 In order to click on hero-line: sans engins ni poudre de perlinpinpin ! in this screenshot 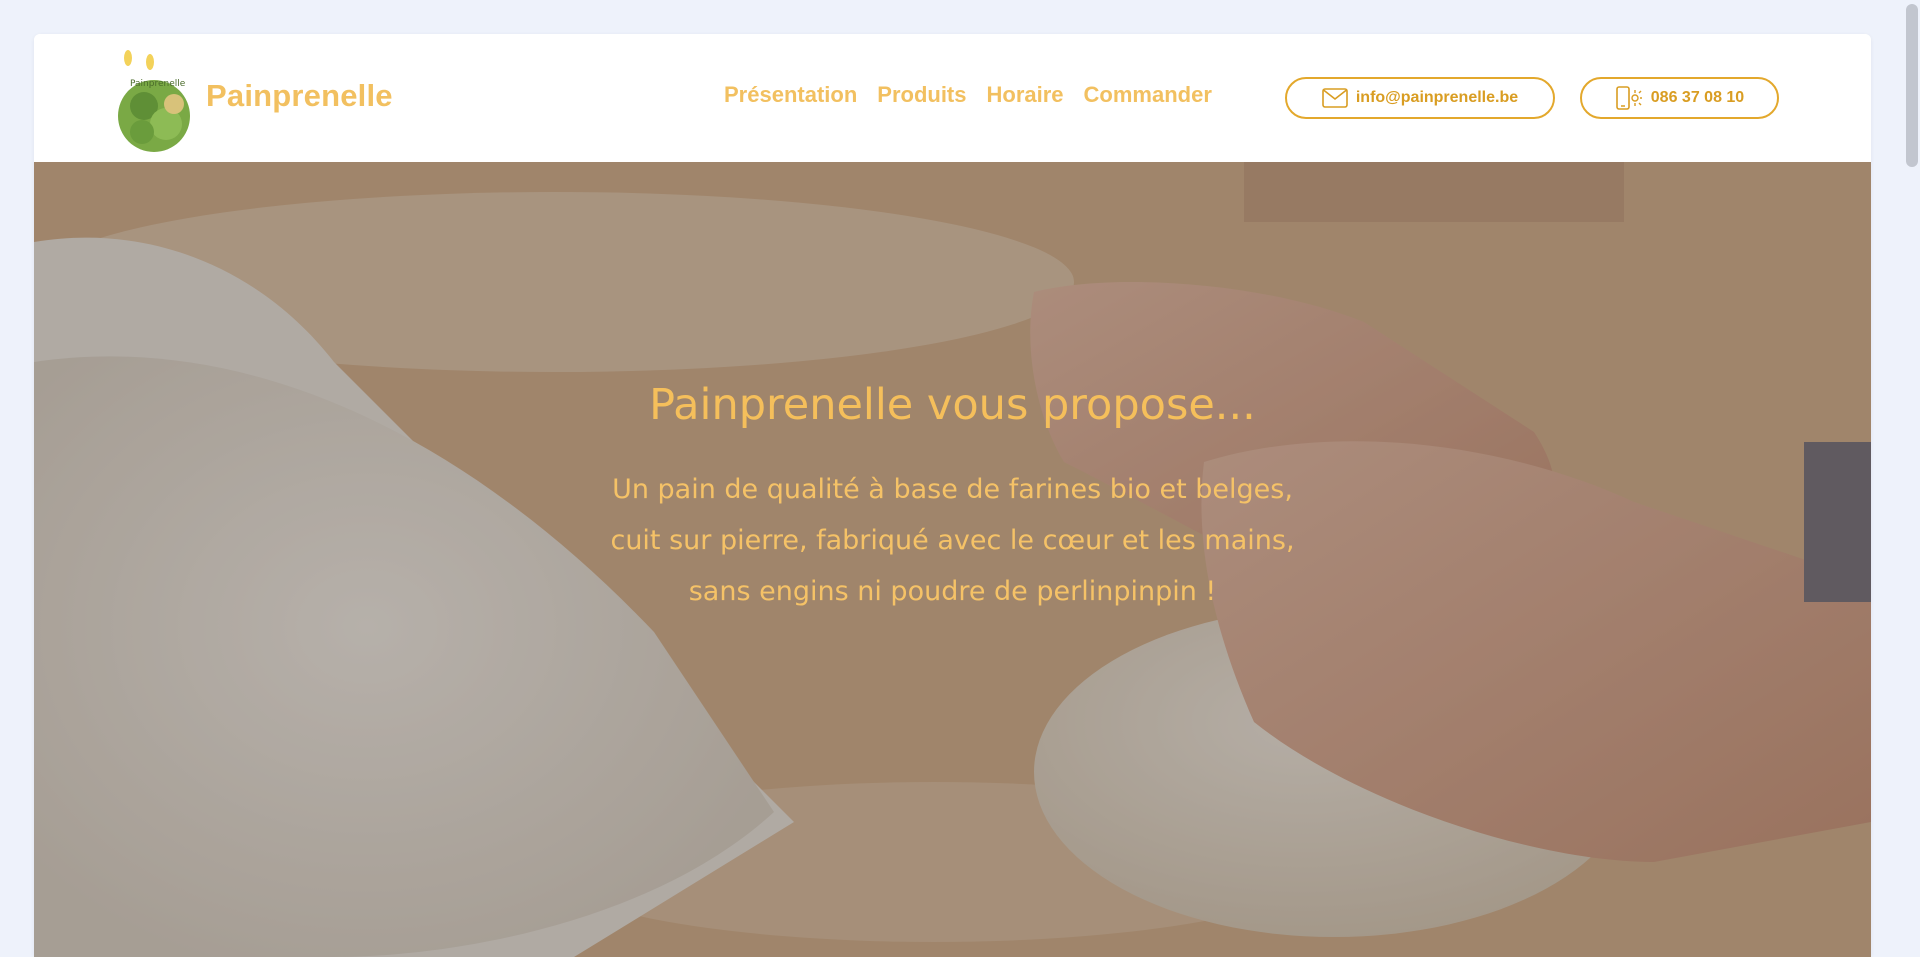, I will do `click(952, 591)`.